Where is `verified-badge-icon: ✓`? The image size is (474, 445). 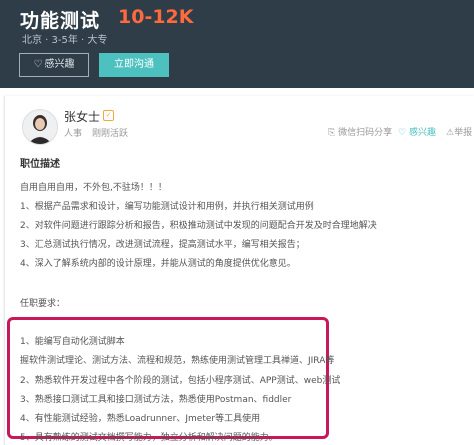
verified-badge-icon: ✓ is located at coordinates (108, 115).